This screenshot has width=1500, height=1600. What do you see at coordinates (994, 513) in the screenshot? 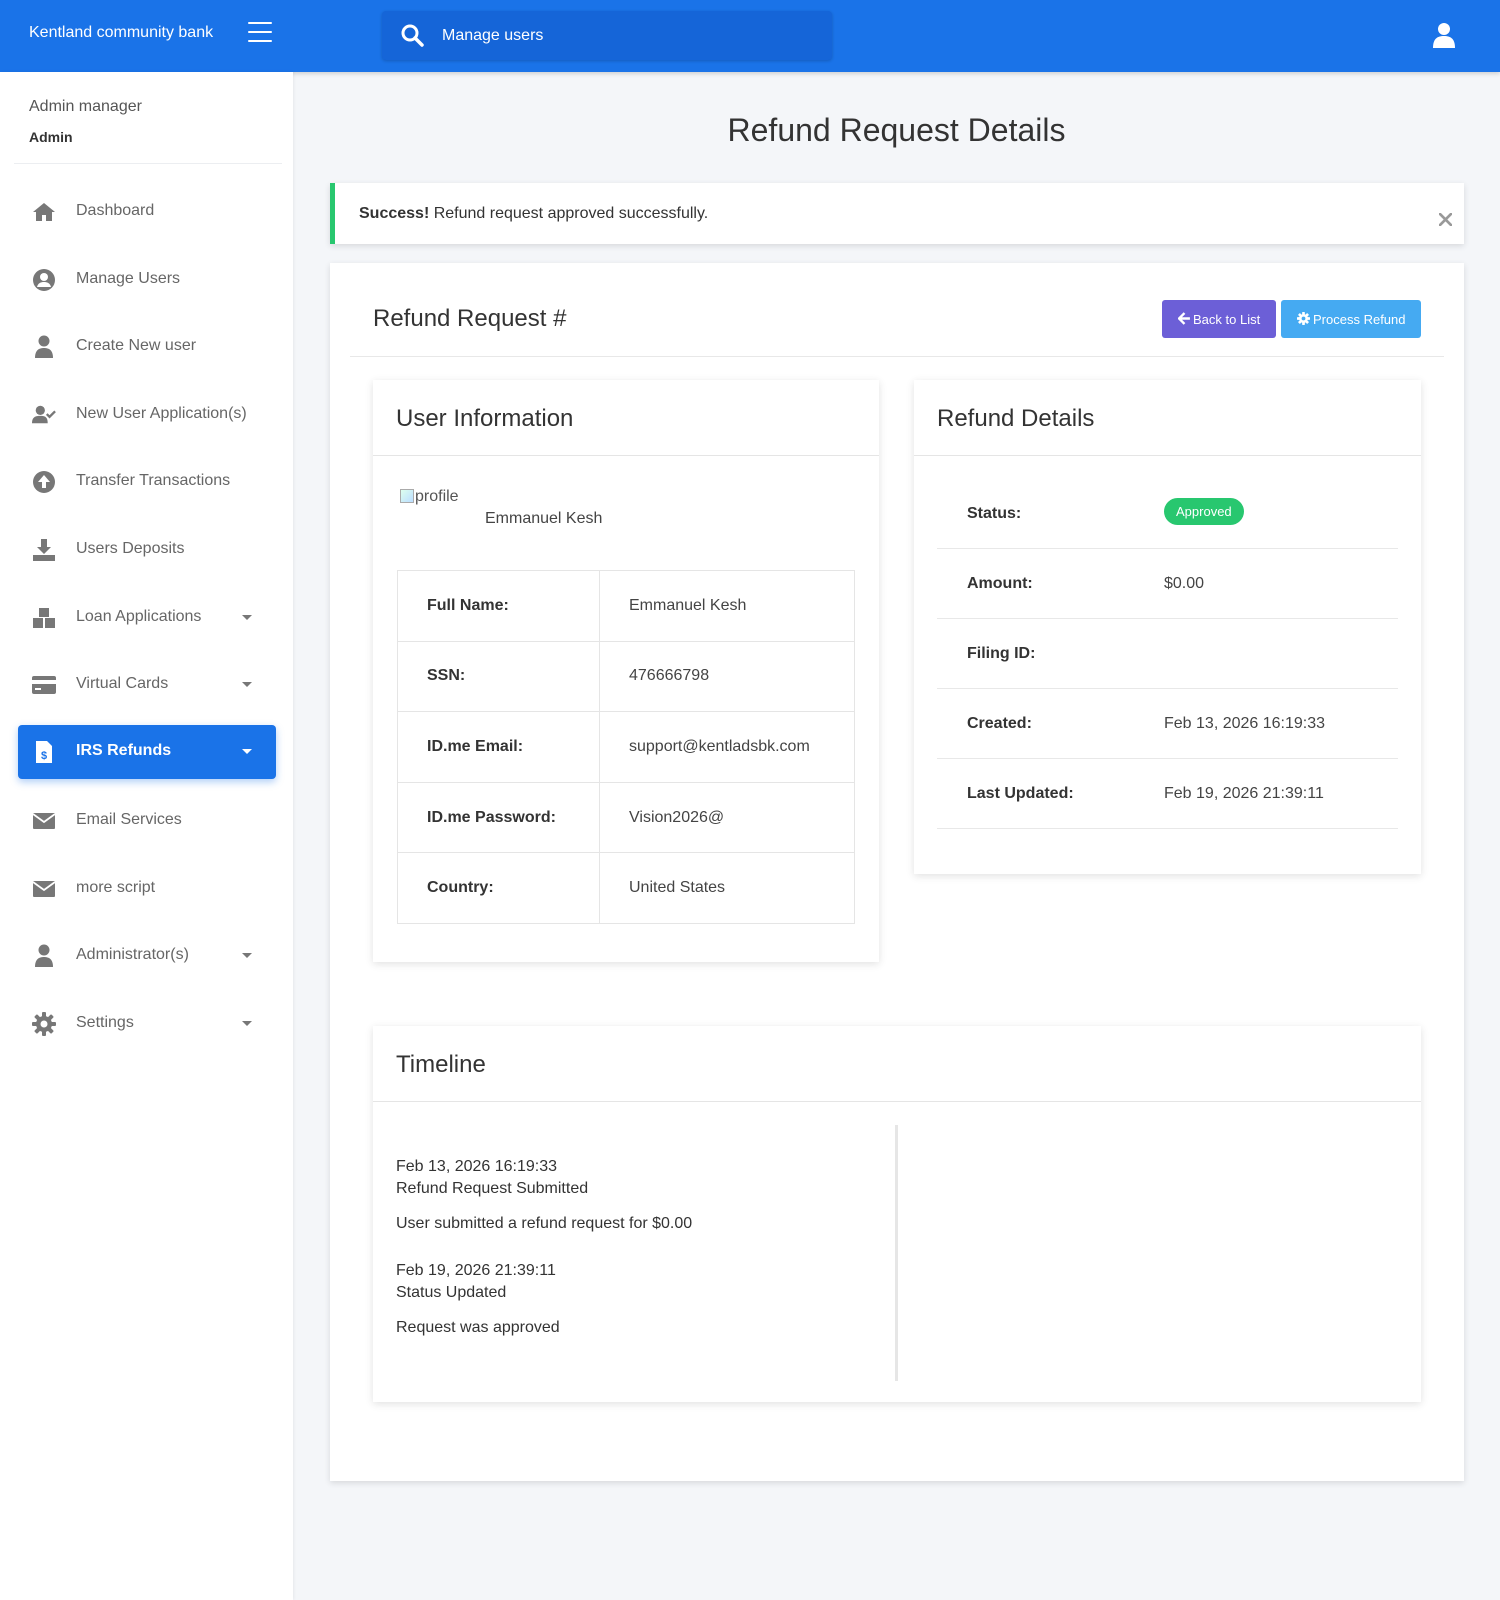
I see `row-label: Status:` at bounding box center [994, 513].